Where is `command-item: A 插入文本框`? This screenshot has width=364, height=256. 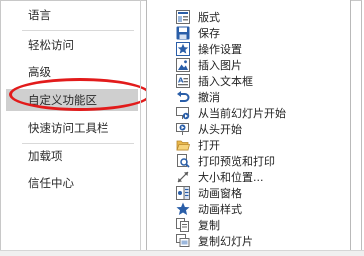
command-item: A 插入文本框 is located at coordinates (248, 82).